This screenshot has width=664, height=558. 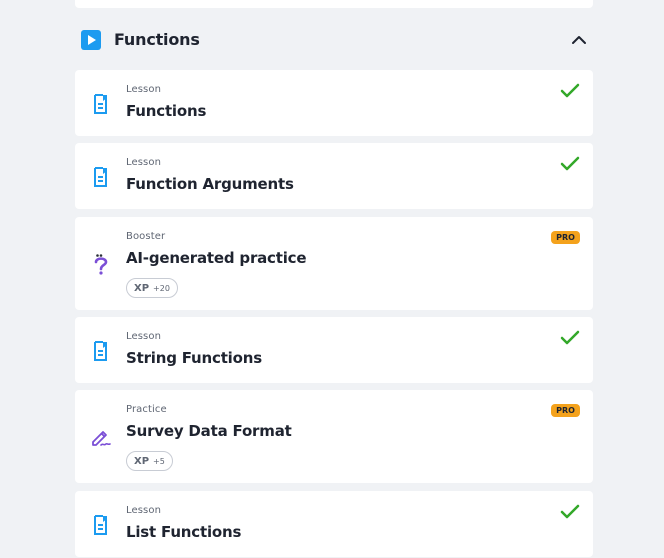 I want to click on item-title: List Functions, so click(x=183, y=532).